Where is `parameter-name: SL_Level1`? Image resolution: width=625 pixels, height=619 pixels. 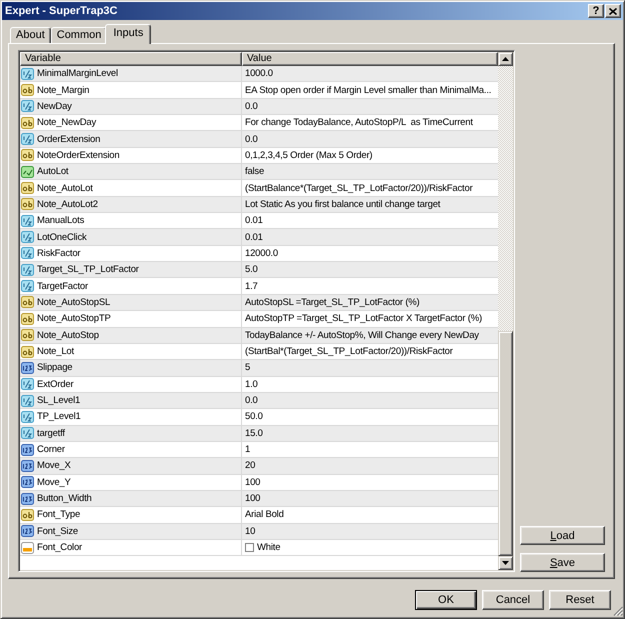 parameter-name: SL_Level1 is located at coordinates (58, 400).